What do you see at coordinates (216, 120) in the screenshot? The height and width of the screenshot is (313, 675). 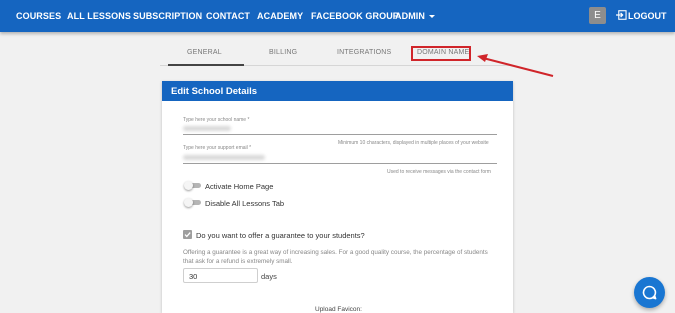 I see `school-name-label: Type here your school name *` at bounding box center [216, 120].